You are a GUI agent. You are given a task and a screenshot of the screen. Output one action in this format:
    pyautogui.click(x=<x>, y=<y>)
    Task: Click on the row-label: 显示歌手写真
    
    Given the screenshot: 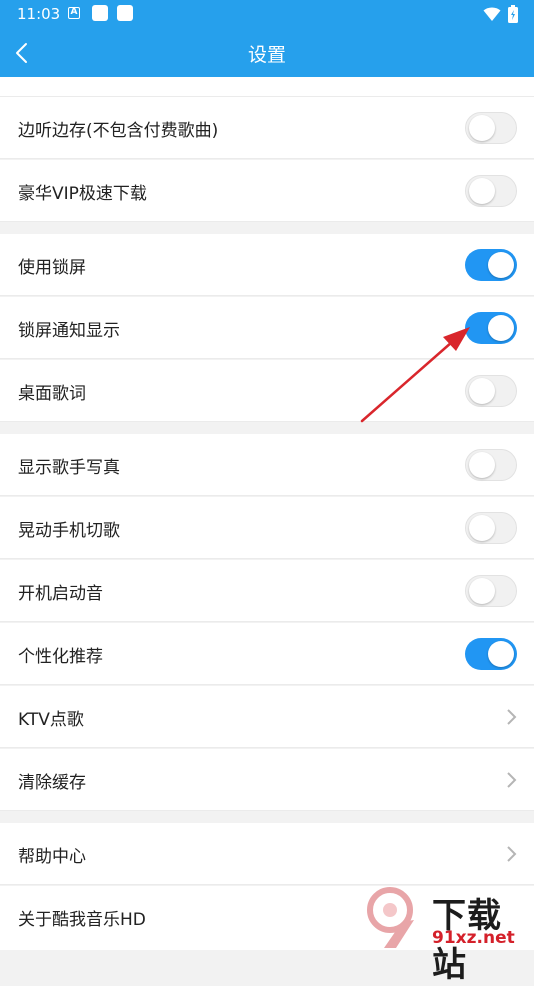 What is the action you would take?
    pyautogui.click(x=69, y=468)
    